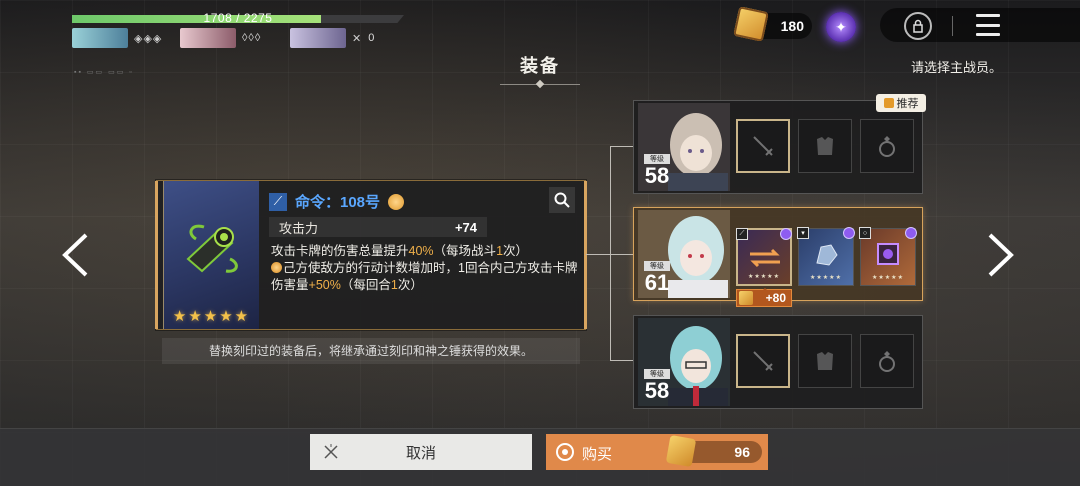 The image size is (1080, 486). I want to click on swap-arrows-icon, so click(765, 258).